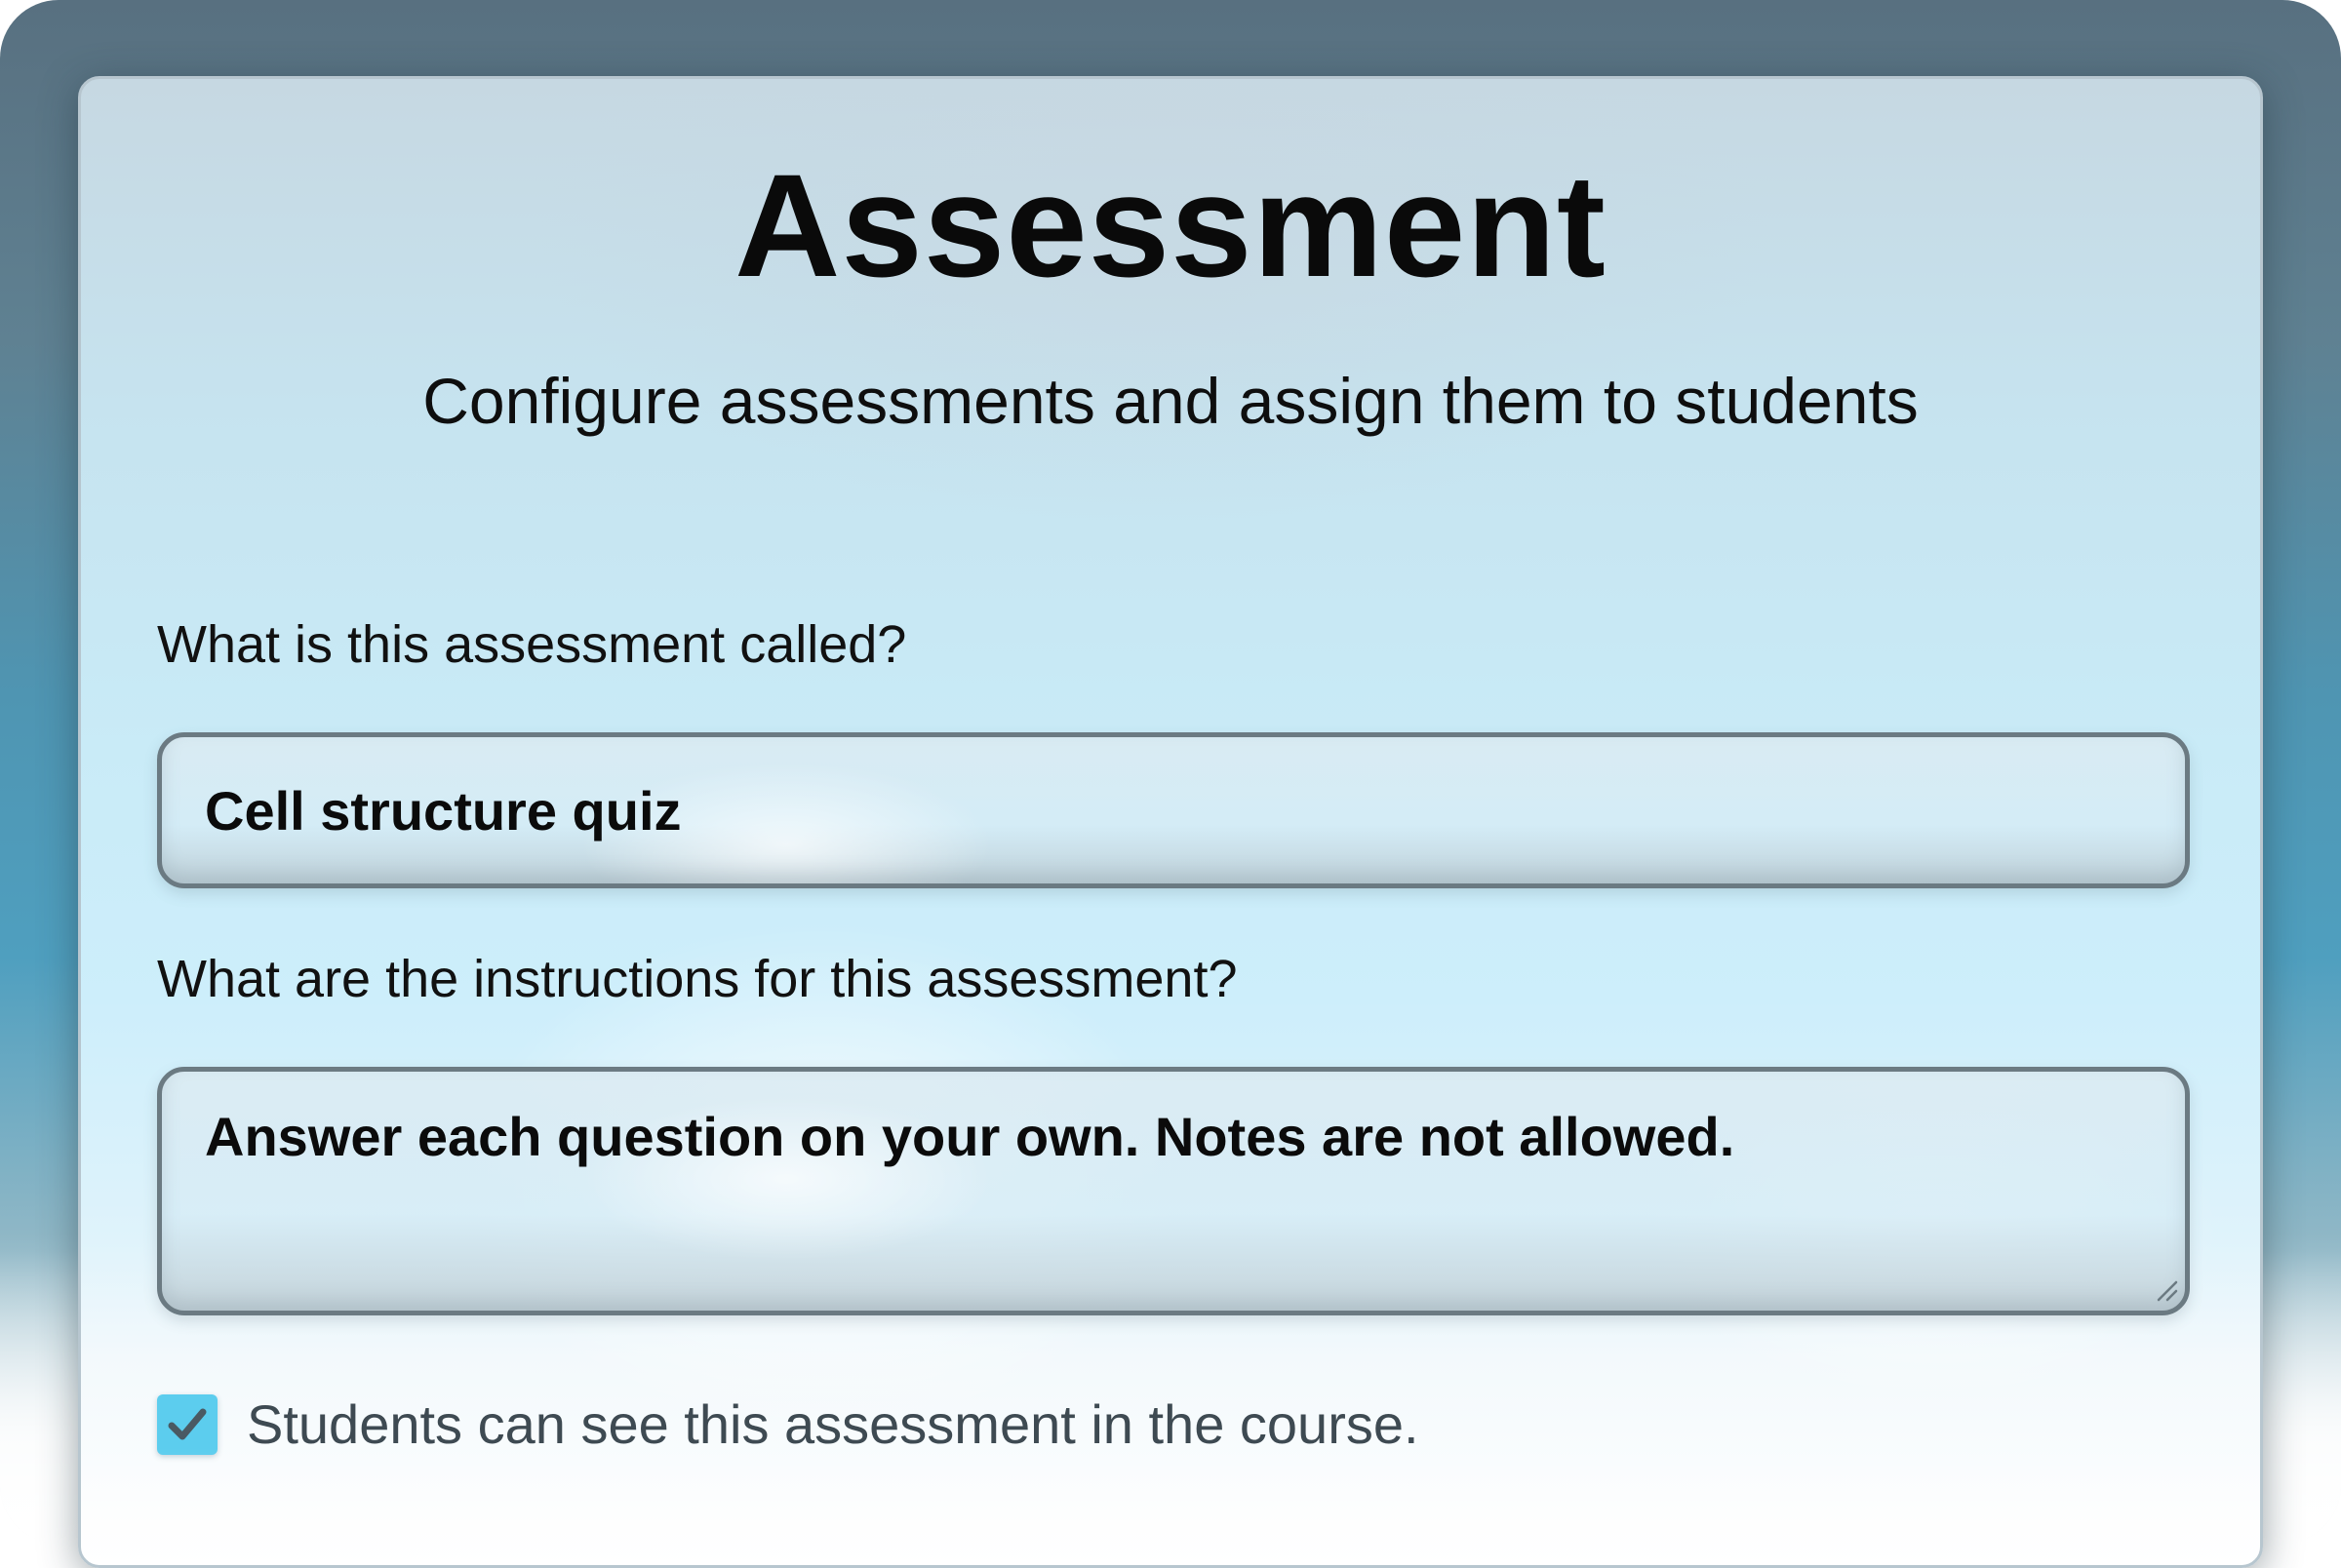  What do you see at coordinates (1170, 225) in the screenshot?
I see `page-title: Assessment` at bounding box center [1170, 225].